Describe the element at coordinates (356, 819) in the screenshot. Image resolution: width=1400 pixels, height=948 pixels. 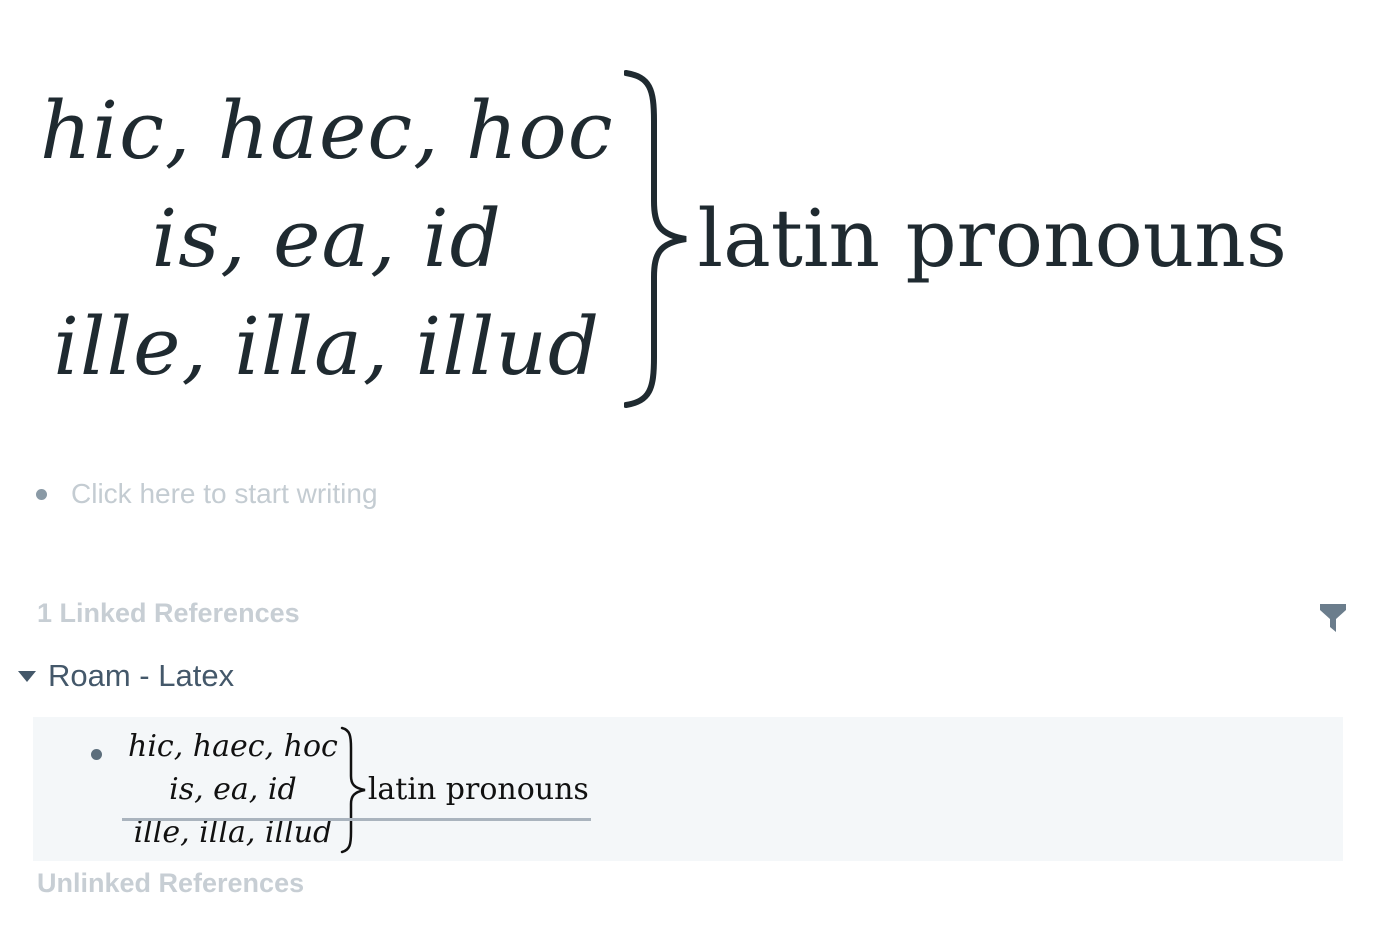
I see `reference-underline` at that location.